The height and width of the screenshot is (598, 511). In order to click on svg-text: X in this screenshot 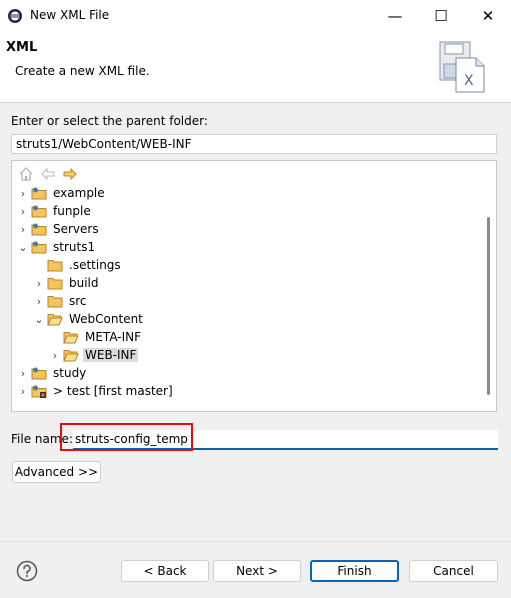, I will do `click(469, 81)`.